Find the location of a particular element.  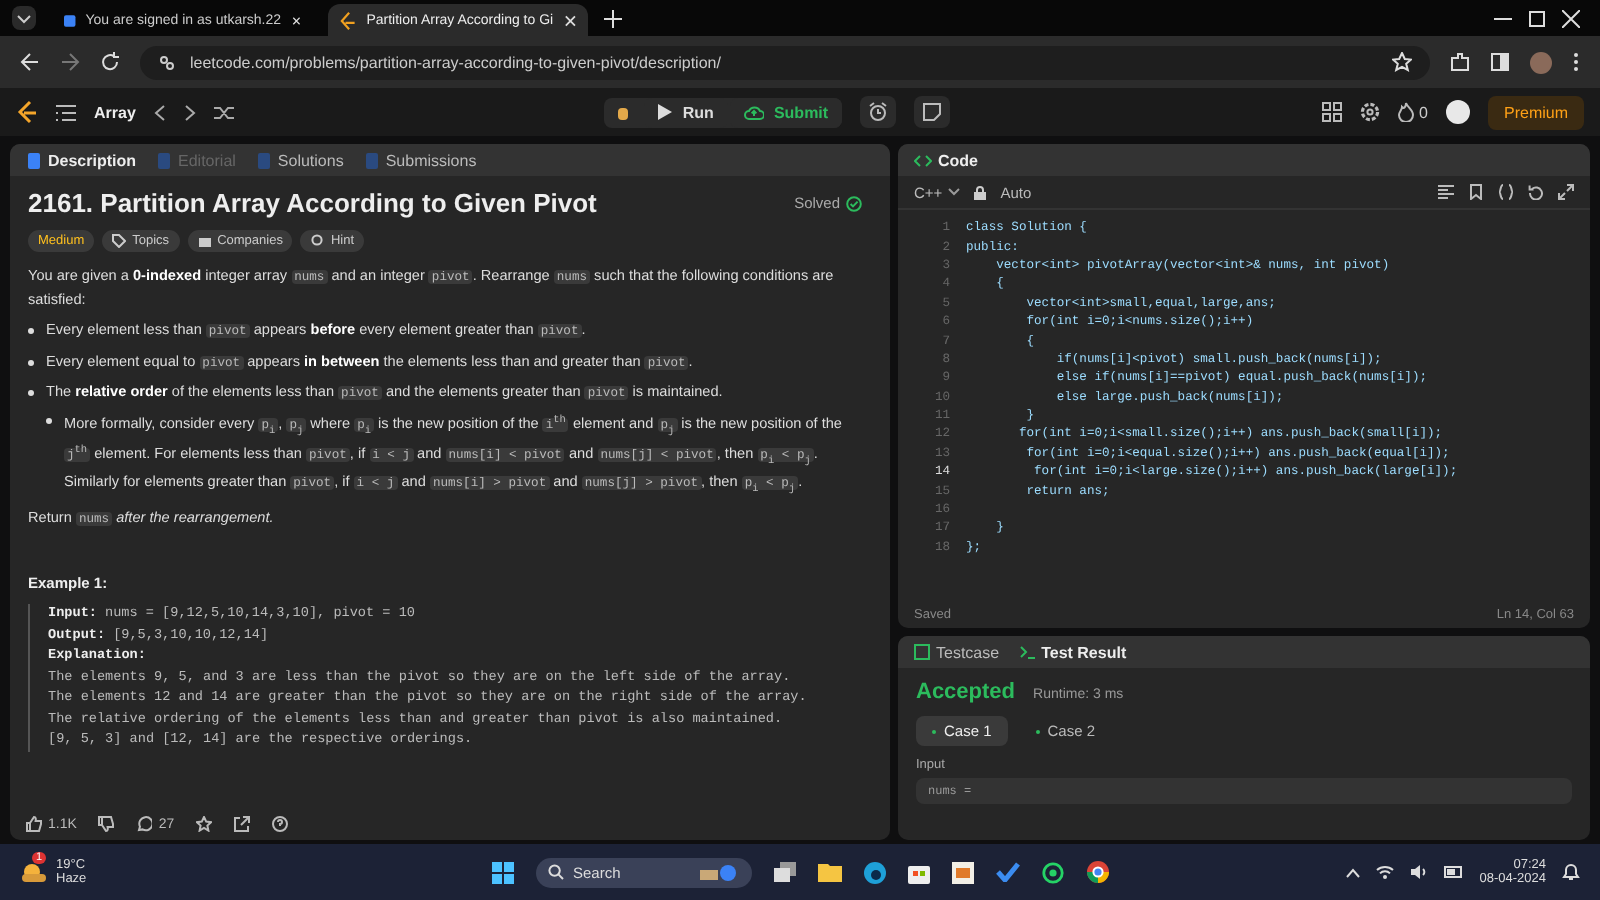

bookmark-icon is located at coordinates (1476, 192).